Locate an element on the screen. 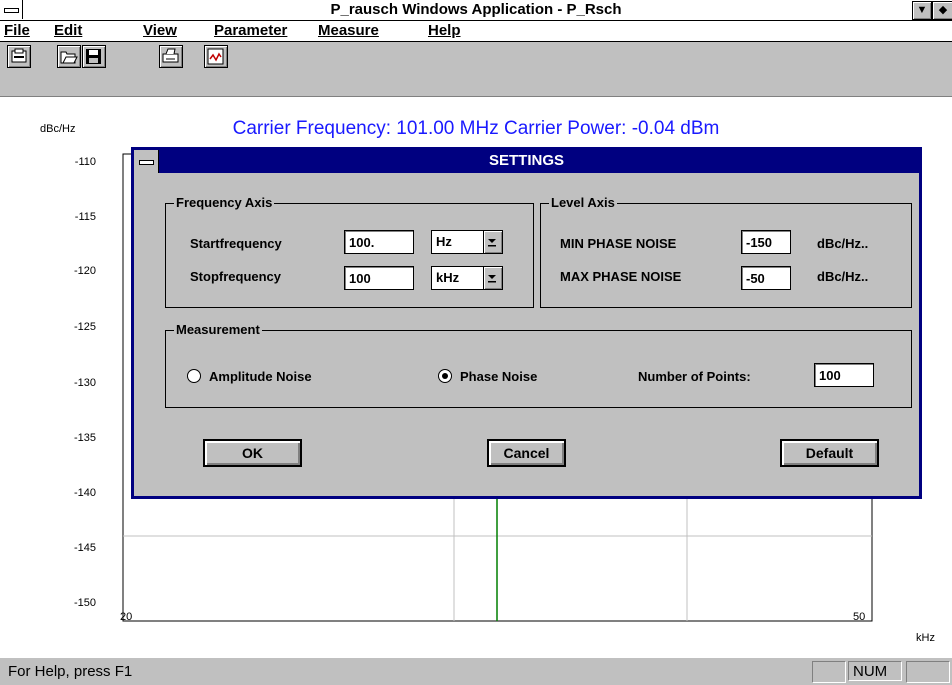 The image size is (952, 685). x-axis-unit: kHz is located at coordinates (925, 638).